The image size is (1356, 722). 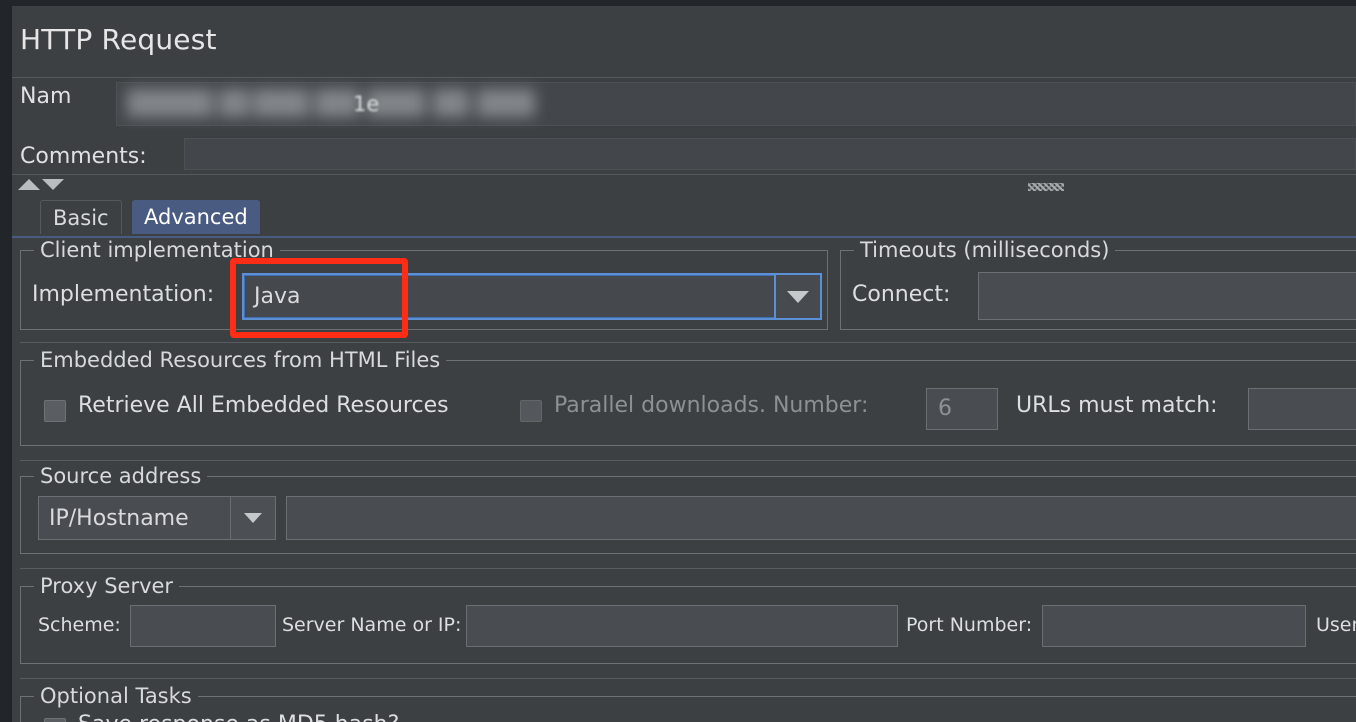 I want to click on group-title-proxy-server: Proxy Server, so click(x=107, y=586).